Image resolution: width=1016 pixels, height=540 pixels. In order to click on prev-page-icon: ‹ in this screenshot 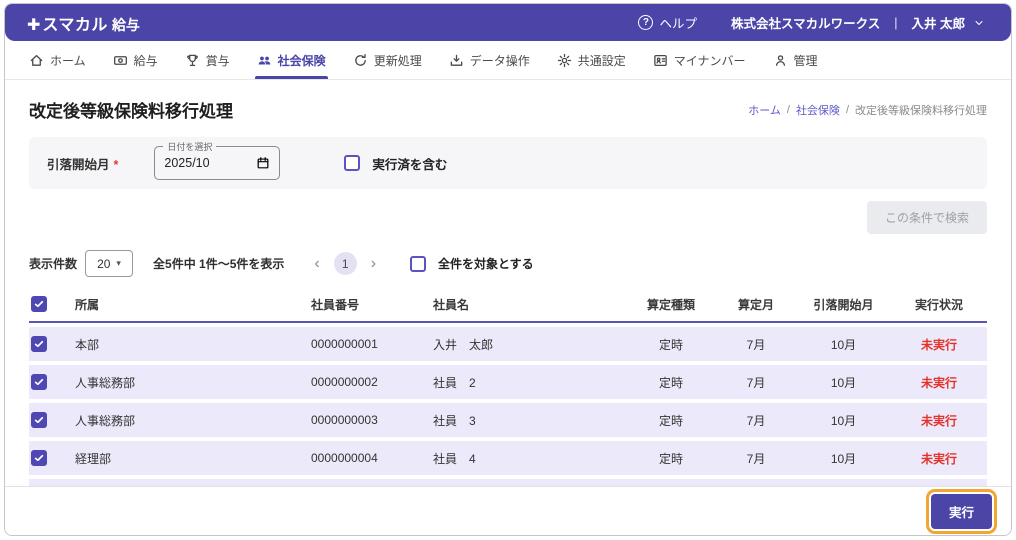, I will do `click(316, 263)`.